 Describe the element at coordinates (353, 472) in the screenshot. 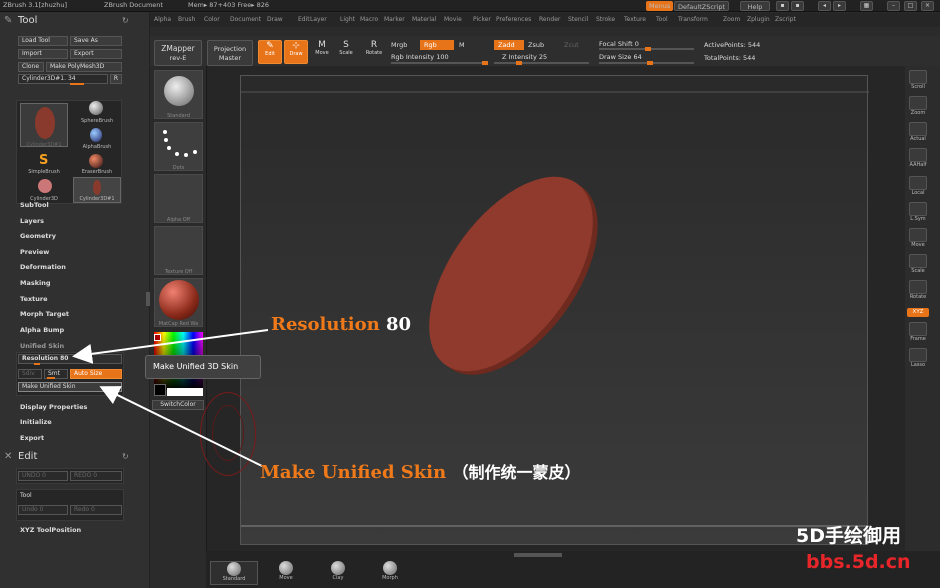

I see `make-skin-annotation-text: Make Unified Skin` at that location.